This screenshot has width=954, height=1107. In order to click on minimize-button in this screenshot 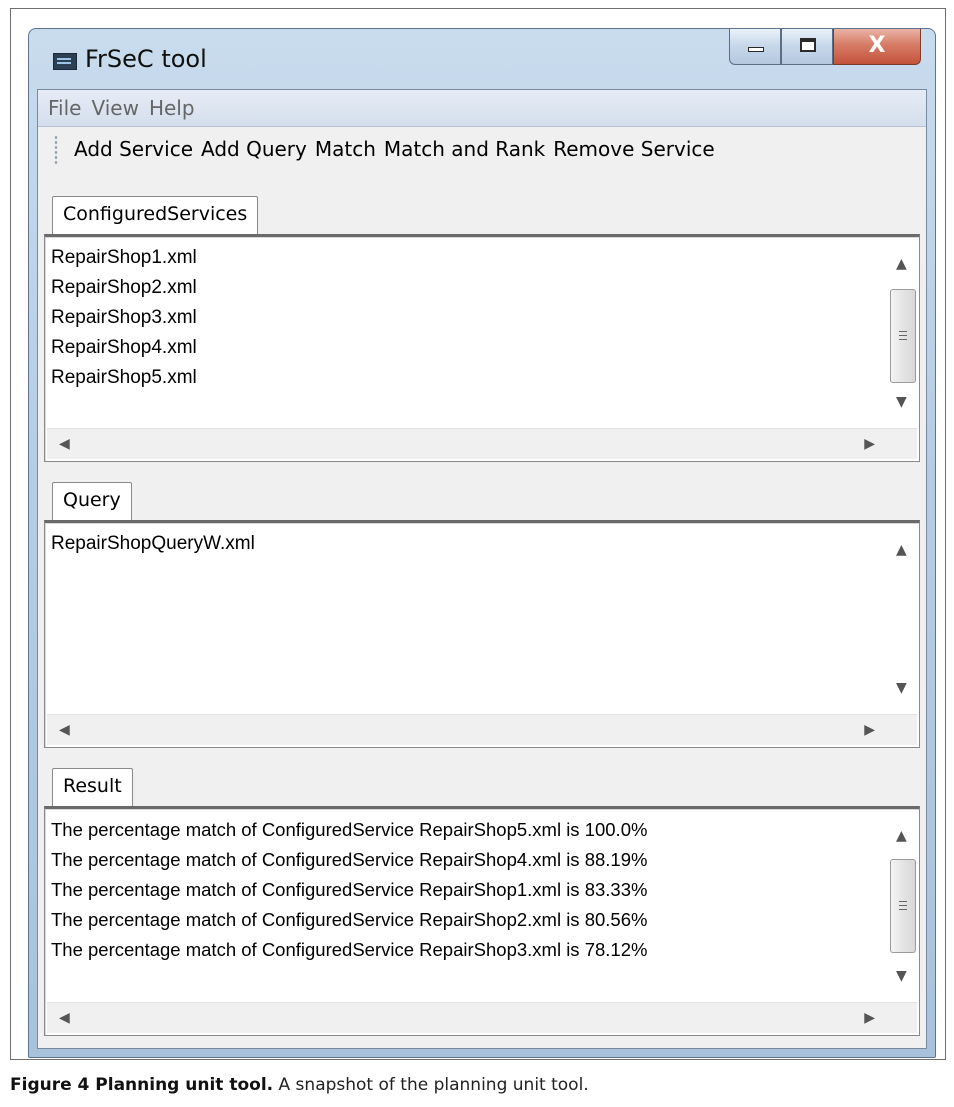, I will do `click(755, 47)`.